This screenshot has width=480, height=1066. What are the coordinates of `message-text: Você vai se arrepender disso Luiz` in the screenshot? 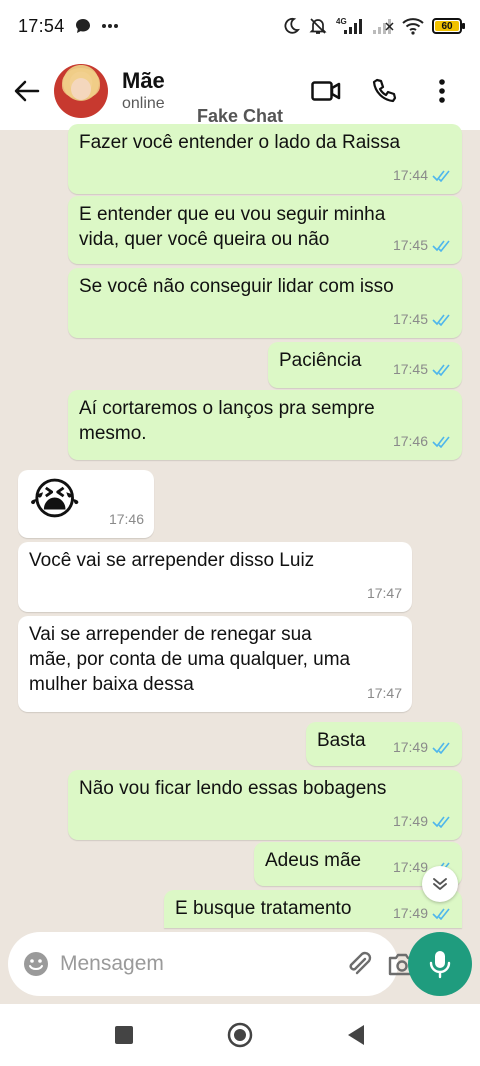 It's located at (172, 560).